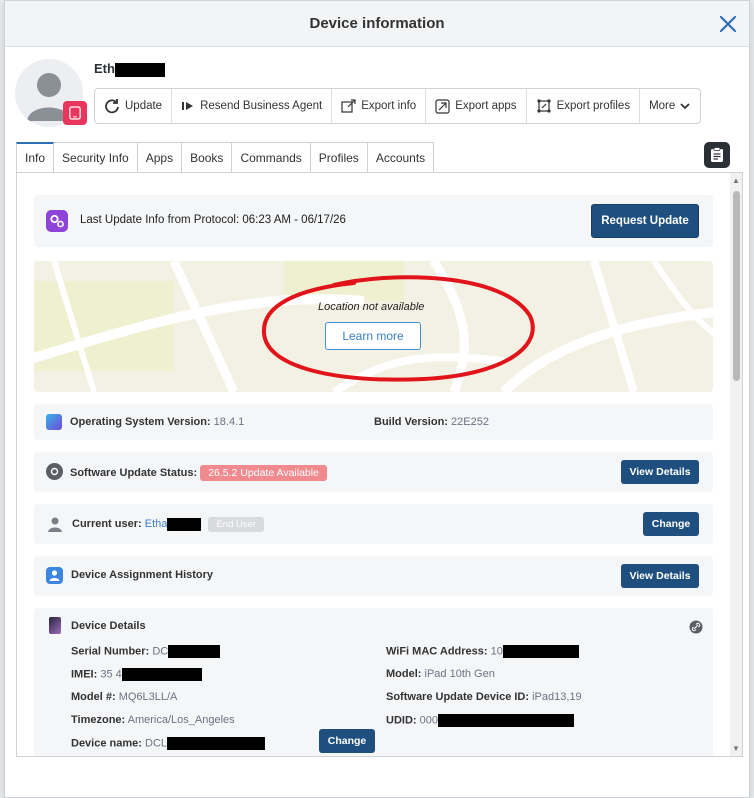  Describe the element at coordinates (458, 697) in the screenshot. I see `sw-device-id-label: Software Update Device ID:` at that location.